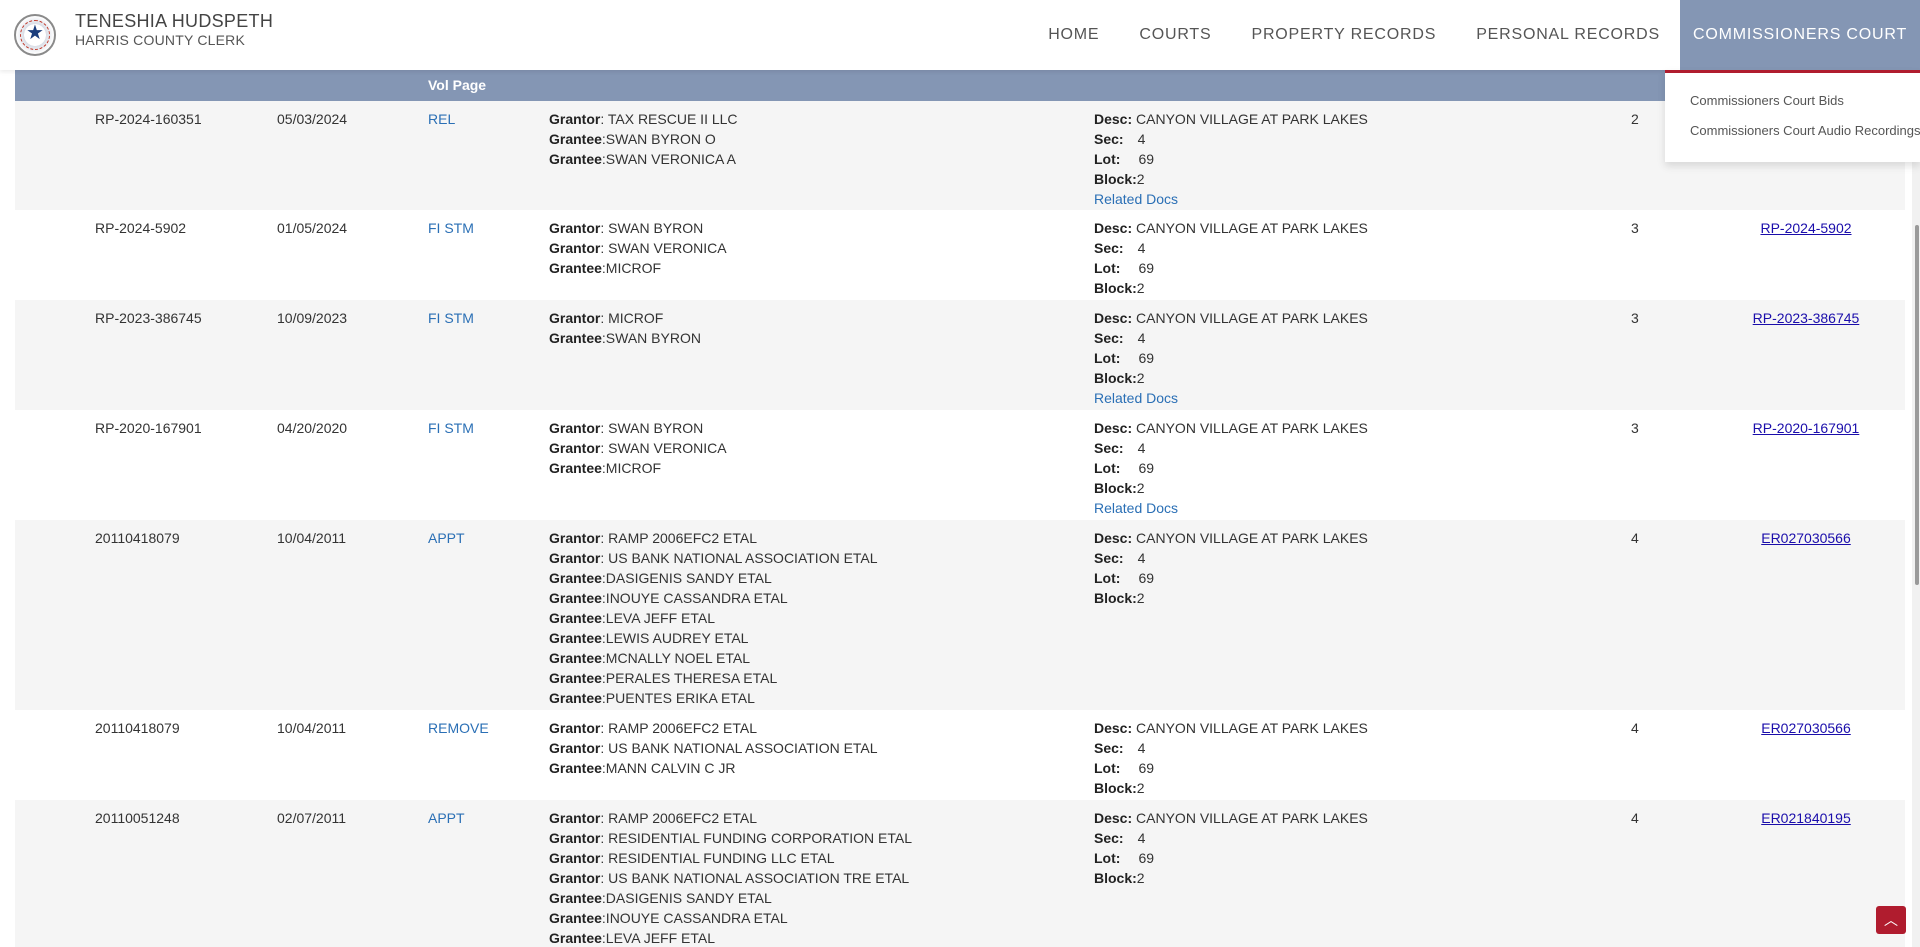  Describe the element at coordinates (312, 818) in the screenshot. I see `file-date: 02/07/2011` at that location.